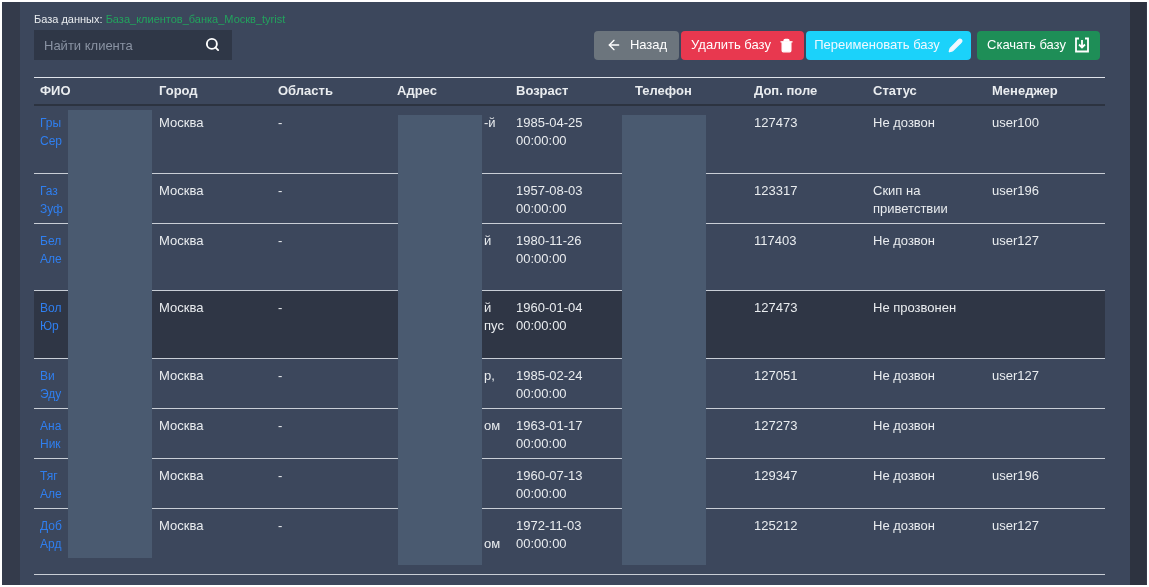 This screenshot has width=1149, height=587. What do you see at coordinates (550, 476) in the screenshot?
I see `table-cell-text: 1960-07-13` at bounding box center [550, 476].